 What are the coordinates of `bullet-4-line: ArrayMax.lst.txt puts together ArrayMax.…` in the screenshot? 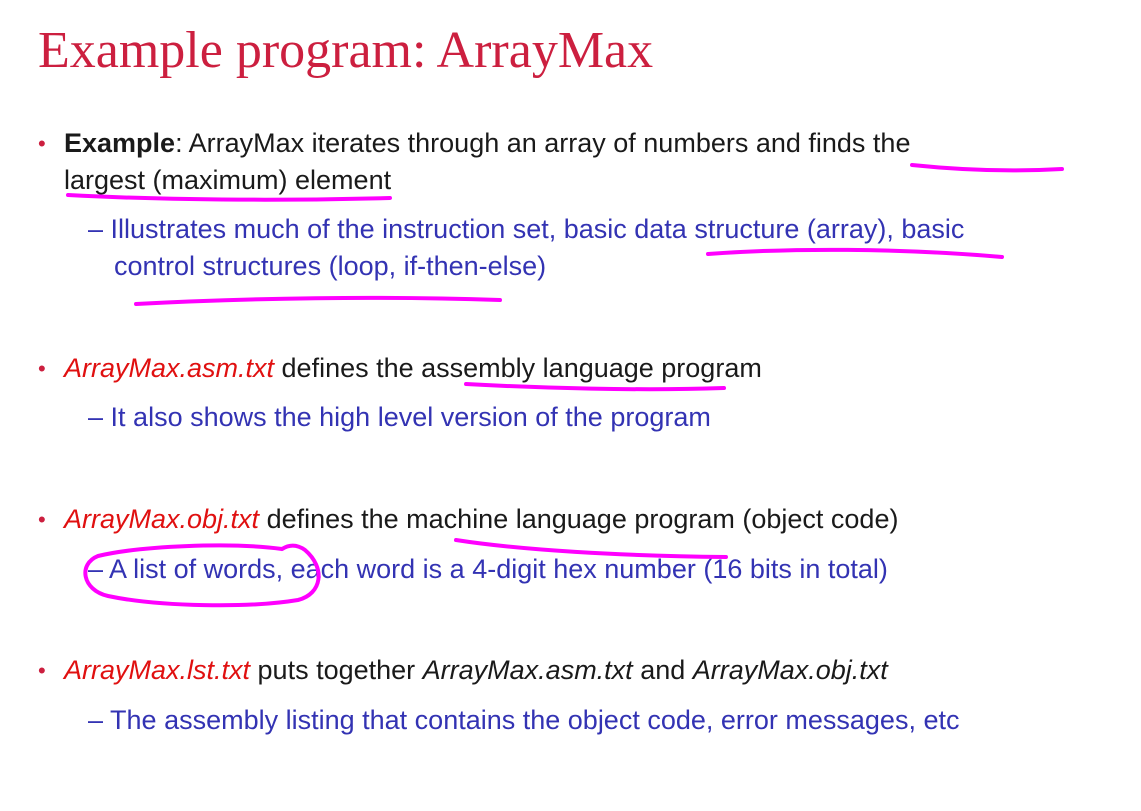 It's located at (476, 670).